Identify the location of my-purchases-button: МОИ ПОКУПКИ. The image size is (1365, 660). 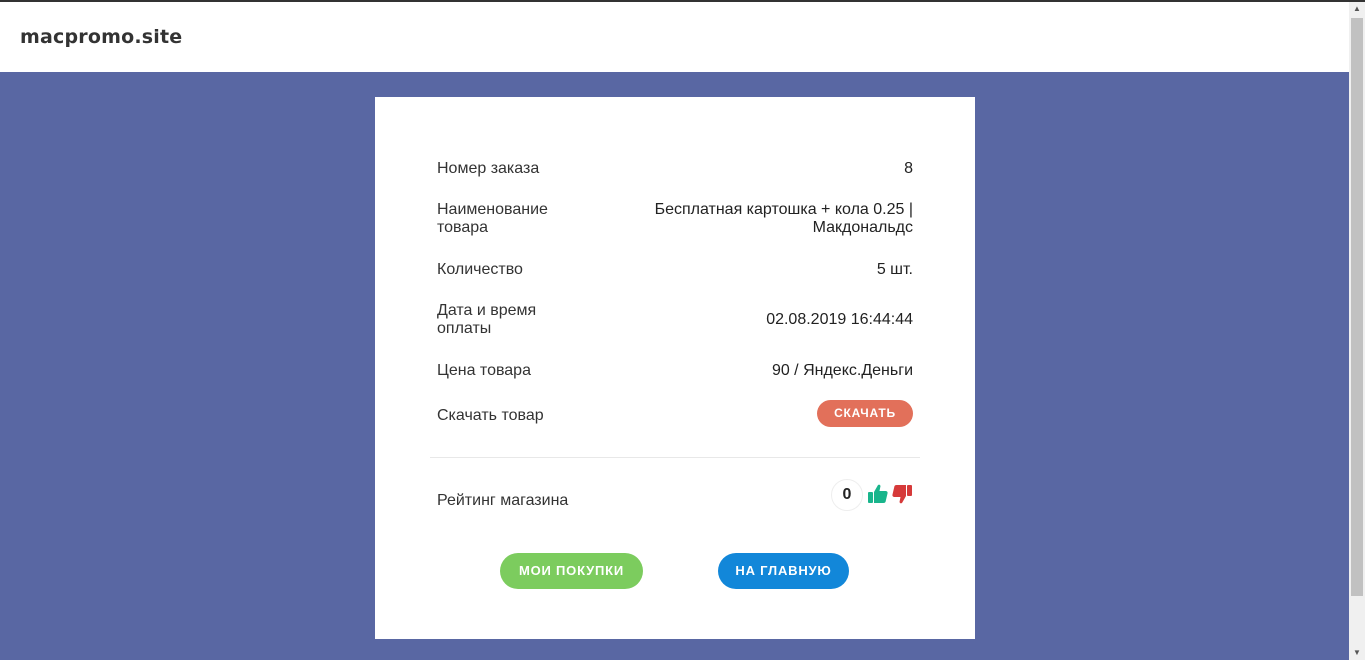
(571, 571).